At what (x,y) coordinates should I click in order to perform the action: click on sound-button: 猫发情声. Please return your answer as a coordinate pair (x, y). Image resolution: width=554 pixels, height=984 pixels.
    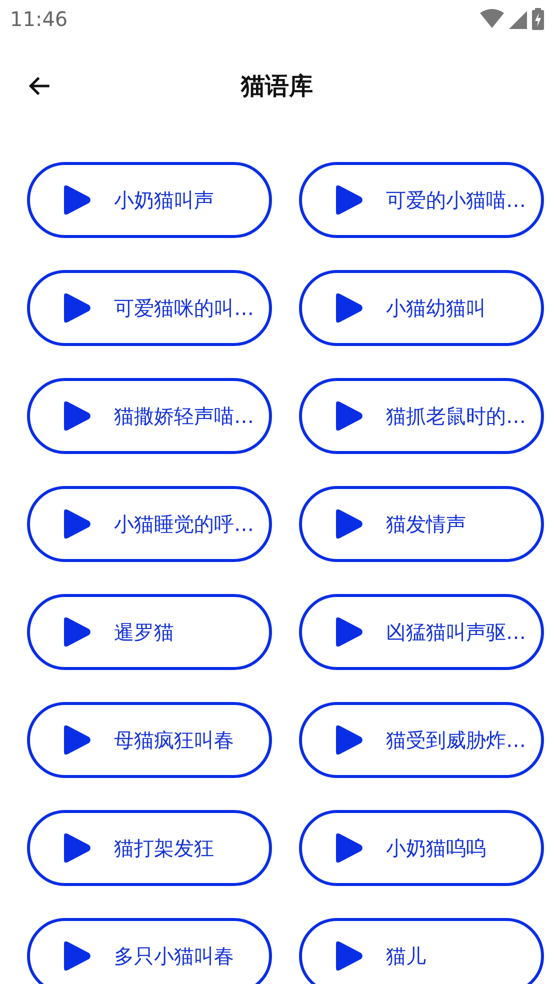
    Looking at the image, I should click on (421, 524).